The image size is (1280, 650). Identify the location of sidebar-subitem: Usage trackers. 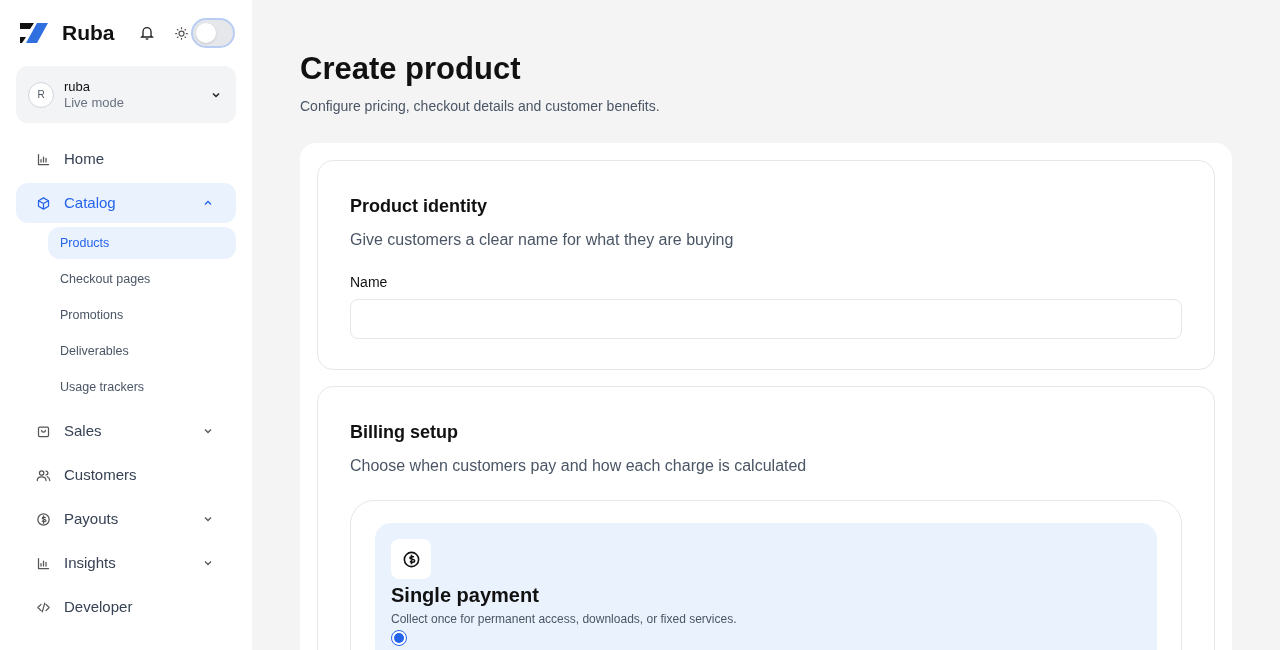
(142, 387).